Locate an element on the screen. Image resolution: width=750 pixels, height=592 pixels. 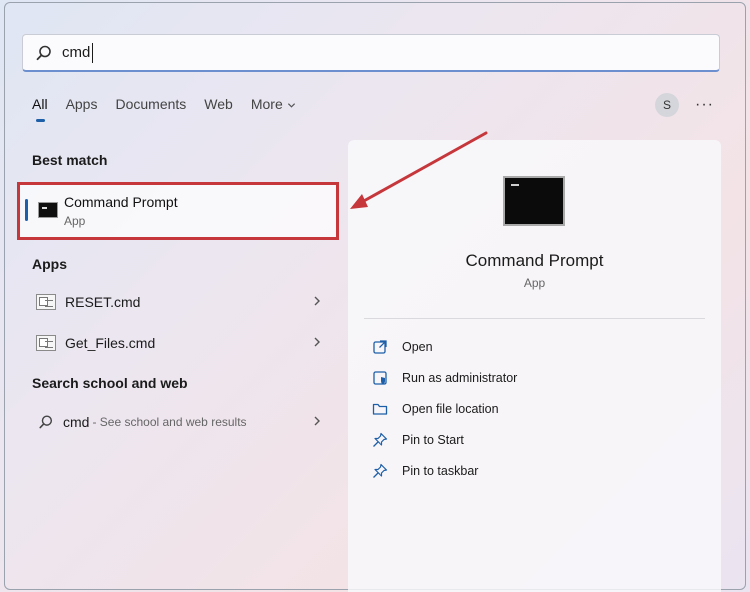
action-label: Run as administrator is located at coordinates (460, 378).